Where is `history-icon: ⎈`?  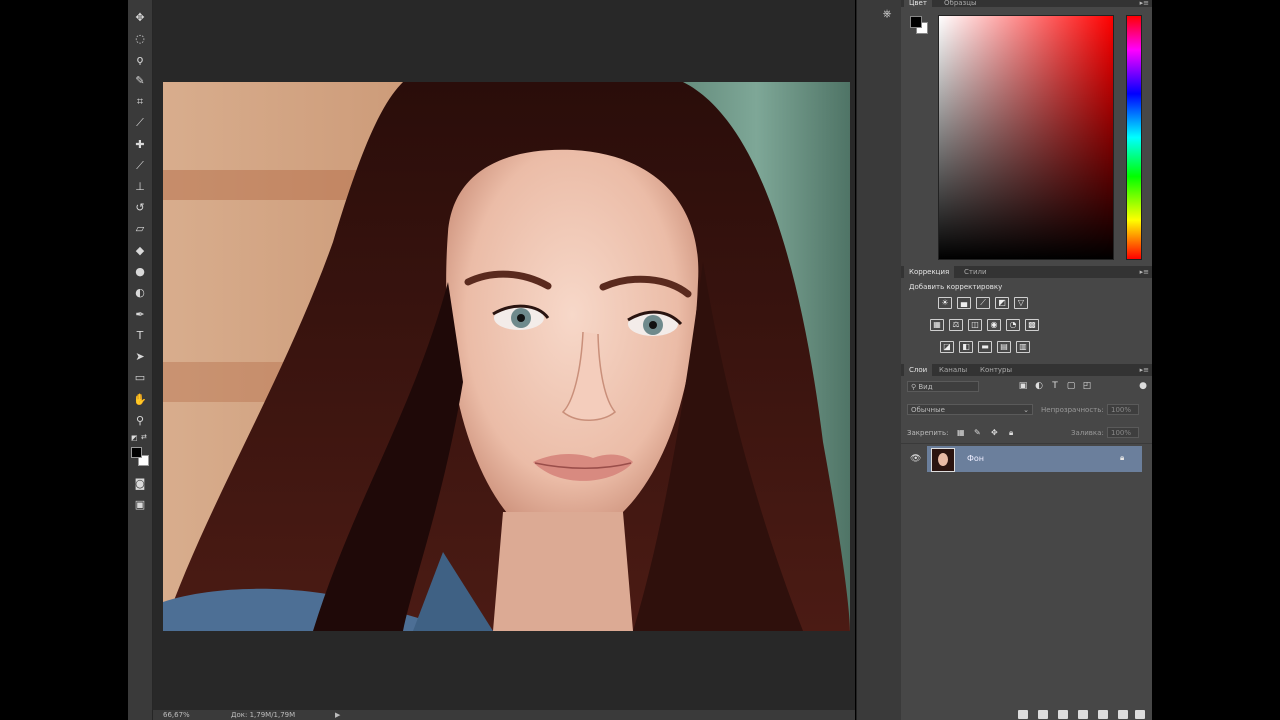
history-icon: ⎈ is located at coordinates (887, 14).